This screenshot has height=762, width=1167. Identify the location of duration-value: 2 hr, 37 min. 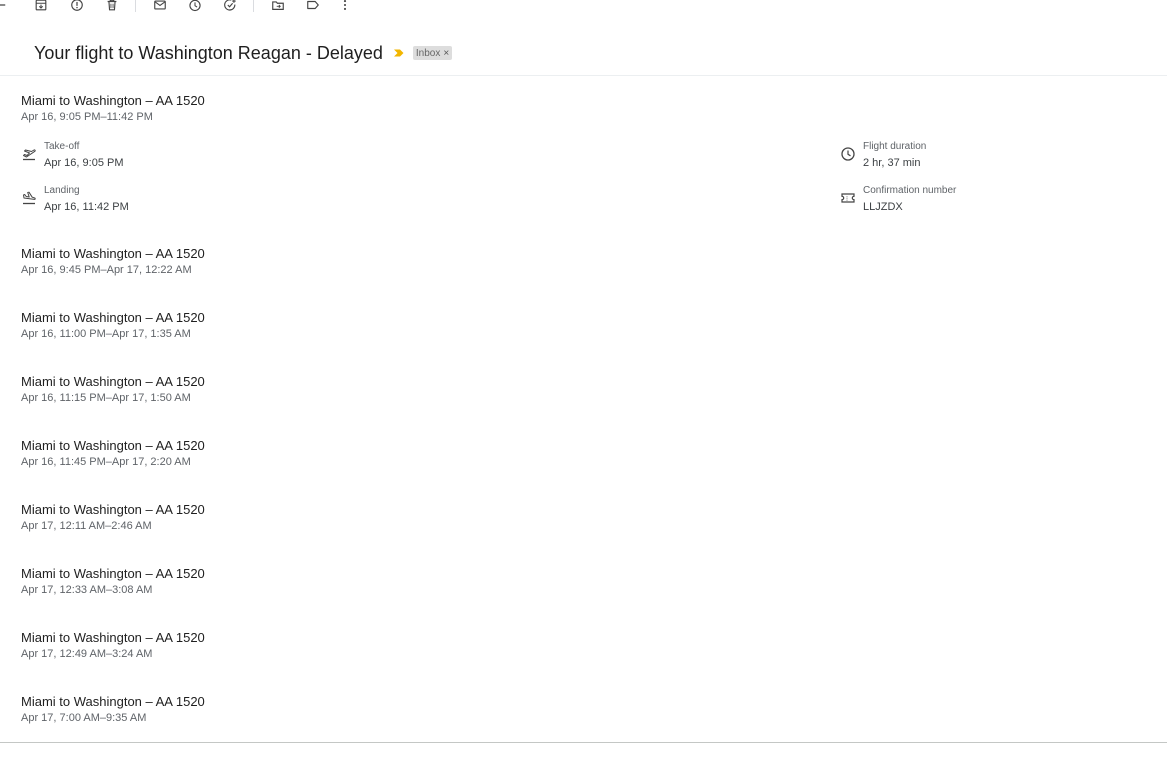
(892, 163).